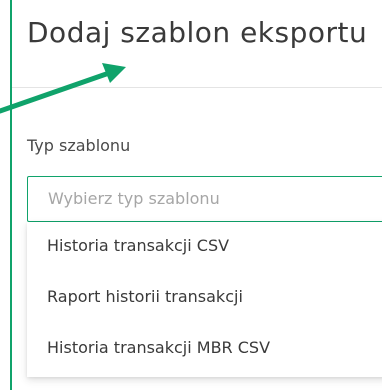 The width and height of the screenshot is (382, 390). I want to click on template-type-select: Wybierz typ szablonu, so click(204, 199).